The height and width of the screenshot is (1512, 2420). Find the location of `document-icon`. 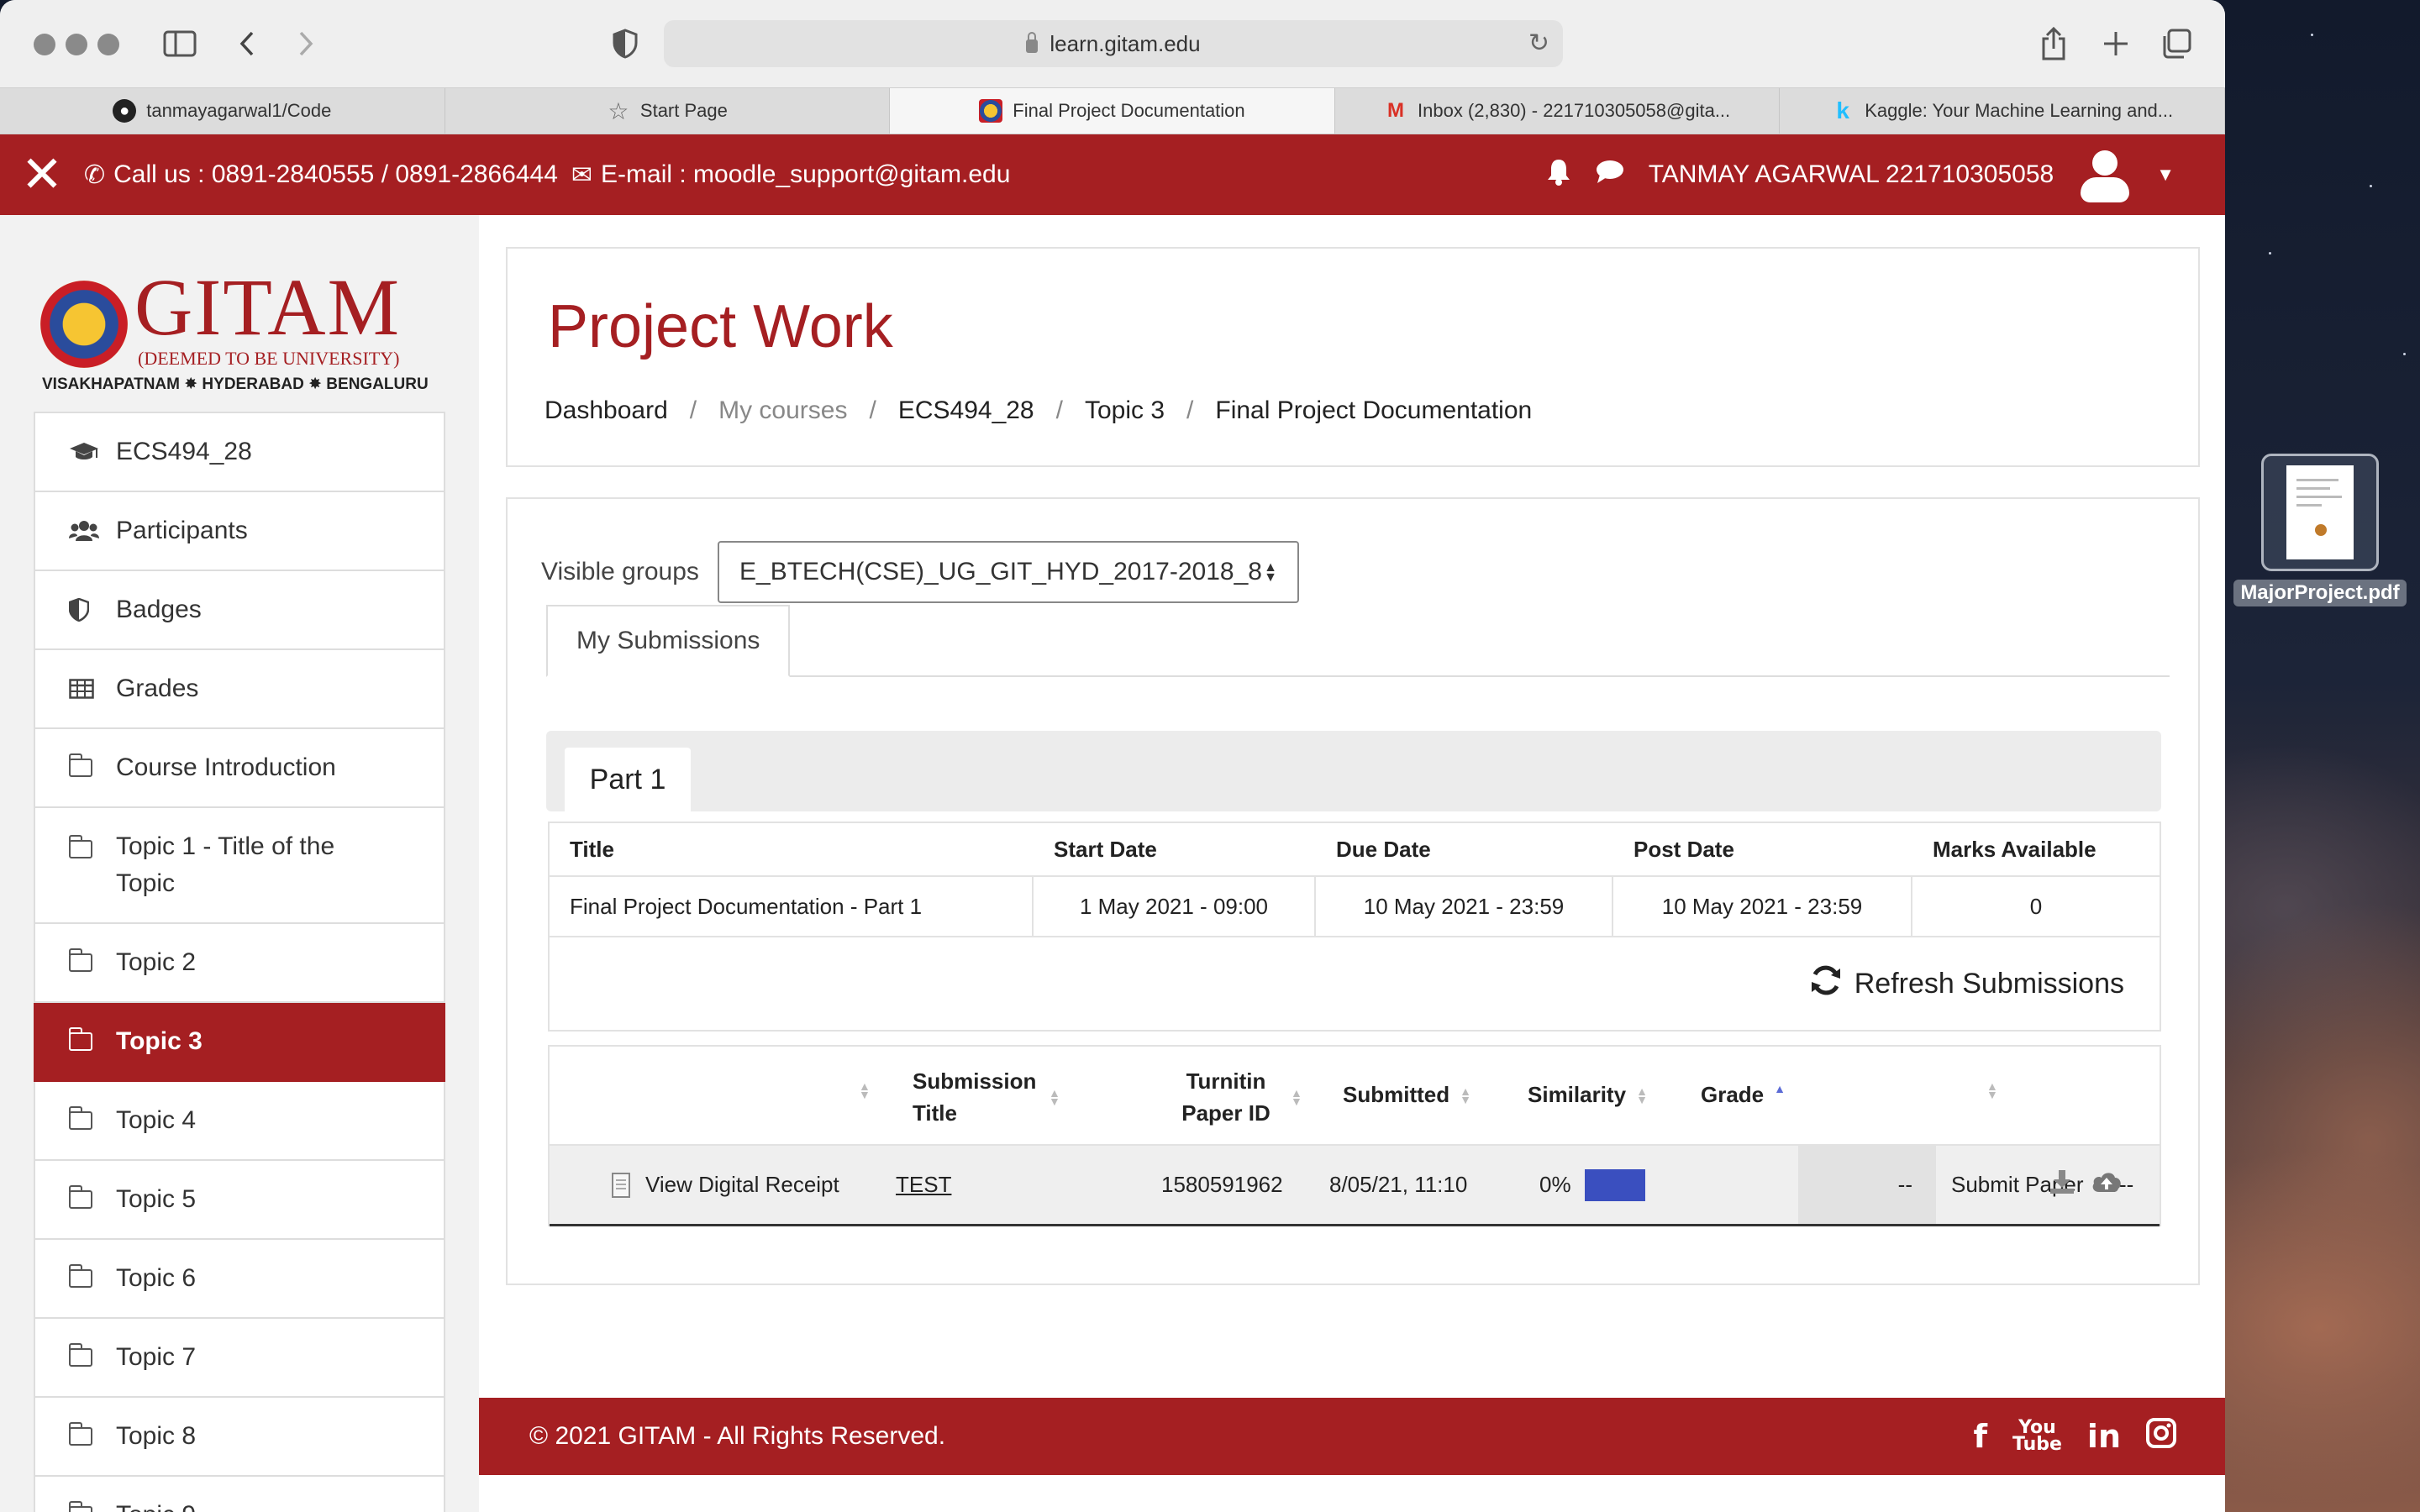

document-icon is located at coordinates (621, 1185).